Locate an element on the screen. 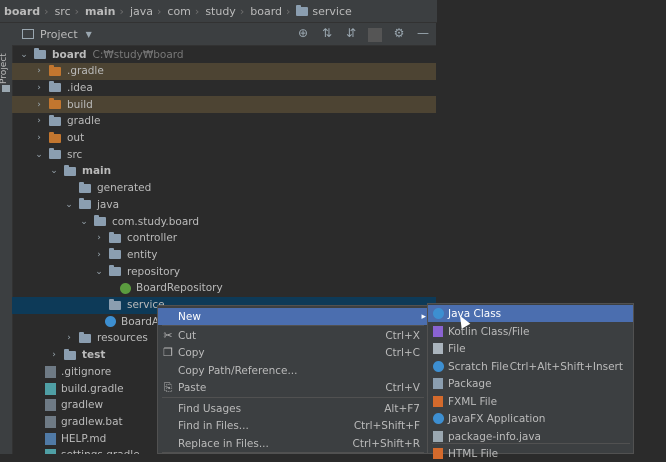  expand-all-icon: ⇅ is located at coordinates (327, 34).